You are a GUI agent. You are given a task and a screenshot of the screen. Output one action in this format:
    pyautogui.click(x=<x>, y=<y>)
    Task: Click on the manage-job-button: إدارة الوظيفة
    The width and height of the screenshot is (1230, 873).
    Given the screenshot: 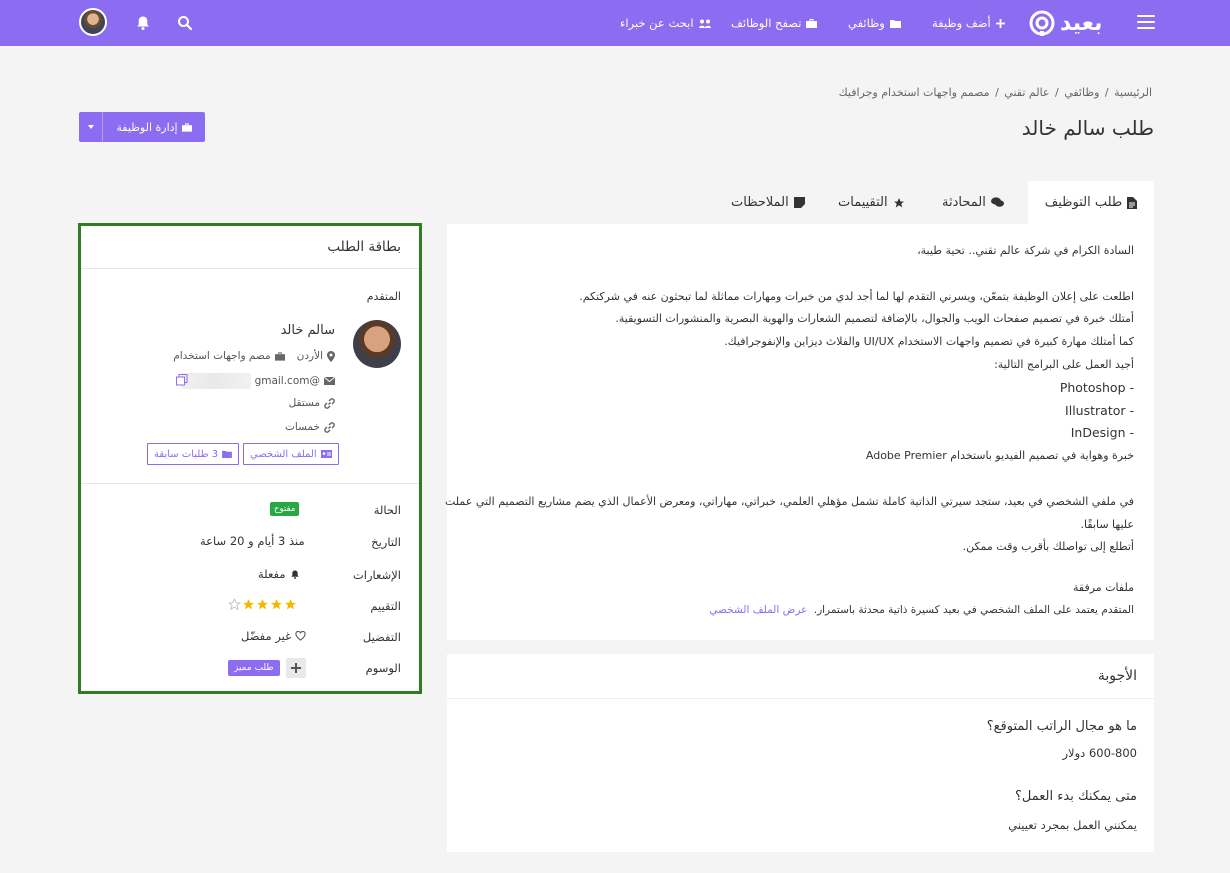 What is the action you would take?
    pyautogui.click(x=142, y=127)
    